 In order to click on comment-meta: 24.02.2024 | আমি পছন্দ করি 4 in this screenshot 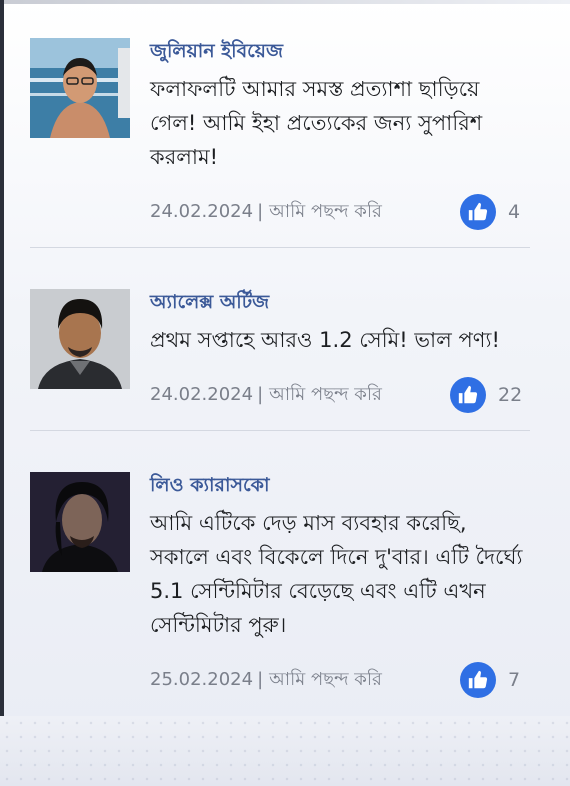, I will do `click(340, 212)`.